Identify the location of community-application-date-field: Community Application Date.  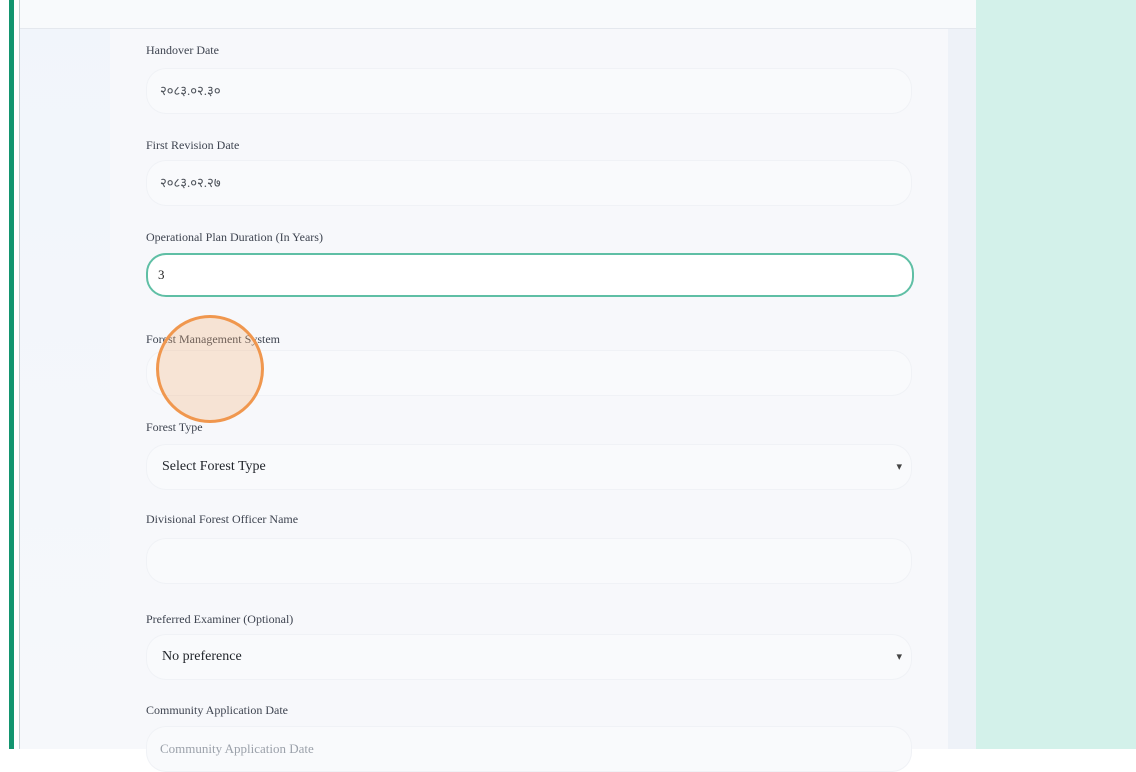
(529, 749).